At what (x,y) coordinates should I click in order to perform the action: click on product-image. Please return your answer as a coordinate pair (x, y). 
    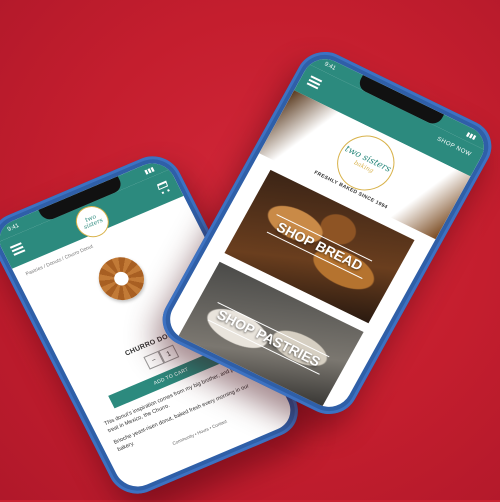
    Looking at the image, I should click on (121, 278).